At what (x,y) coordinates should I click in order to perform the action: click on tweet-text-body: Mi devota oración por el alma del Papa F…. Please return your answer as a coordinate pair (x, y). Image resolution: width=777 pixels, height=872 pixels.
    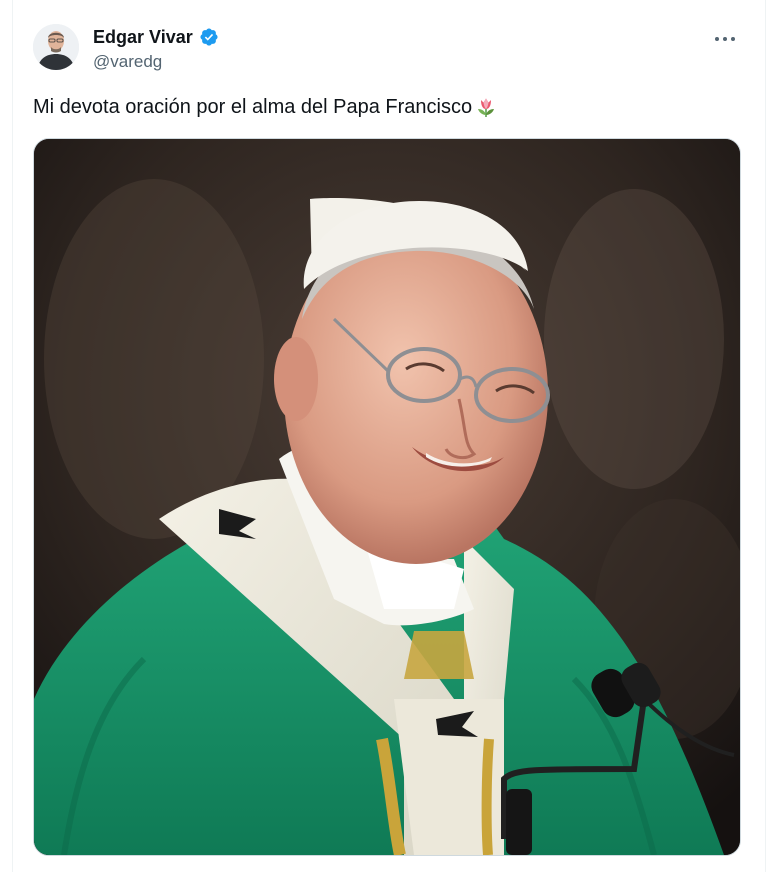
    Looking at the image, I should click on (253, 107).